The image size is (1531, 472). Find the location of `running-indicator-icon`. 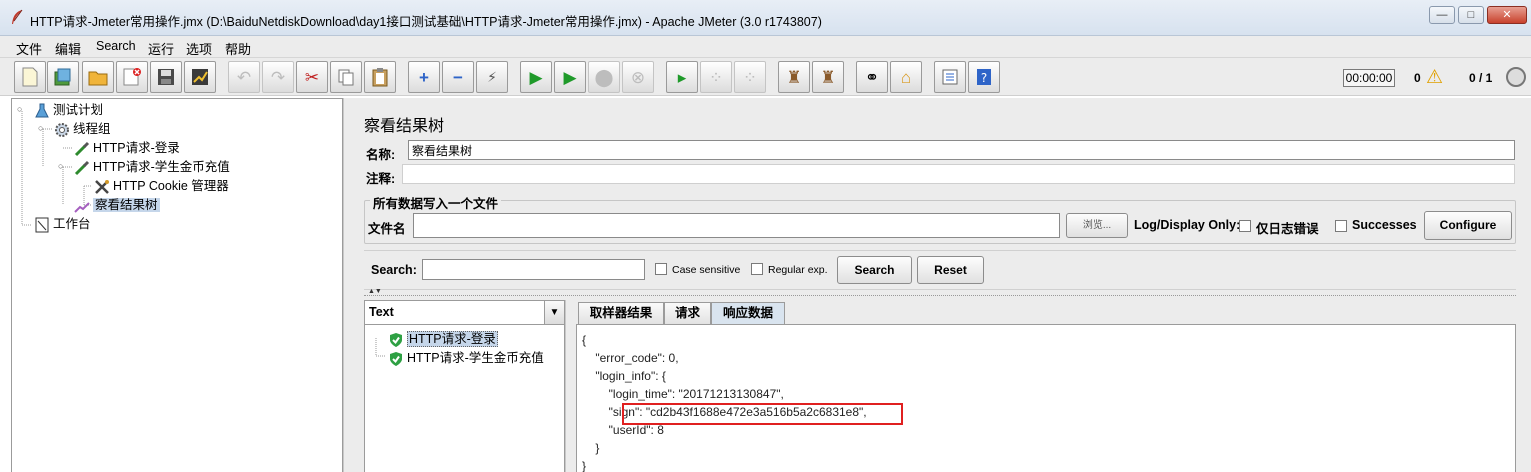

running-indicator-icon is located at coordinates (1516, 77).